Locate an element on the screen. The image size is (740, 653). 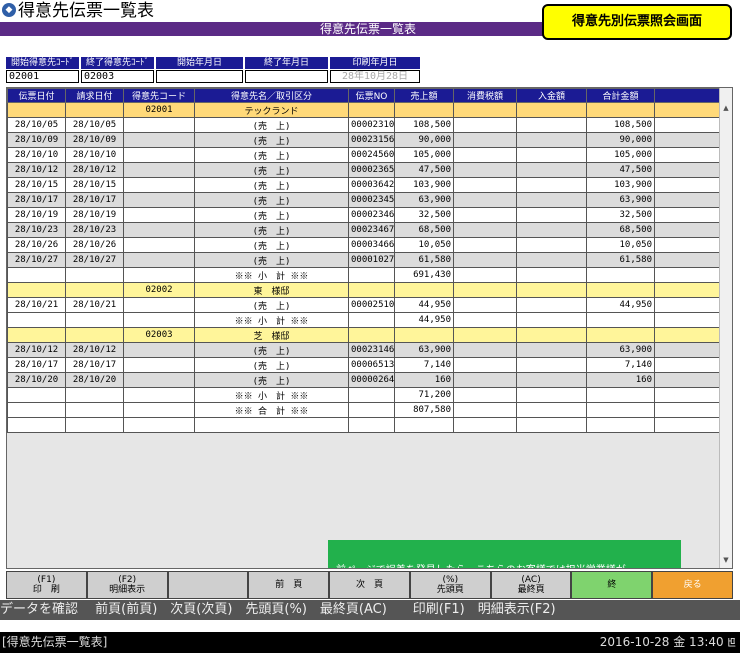
start-customer-code-field: 02001 is located at coordinates (42, 76).